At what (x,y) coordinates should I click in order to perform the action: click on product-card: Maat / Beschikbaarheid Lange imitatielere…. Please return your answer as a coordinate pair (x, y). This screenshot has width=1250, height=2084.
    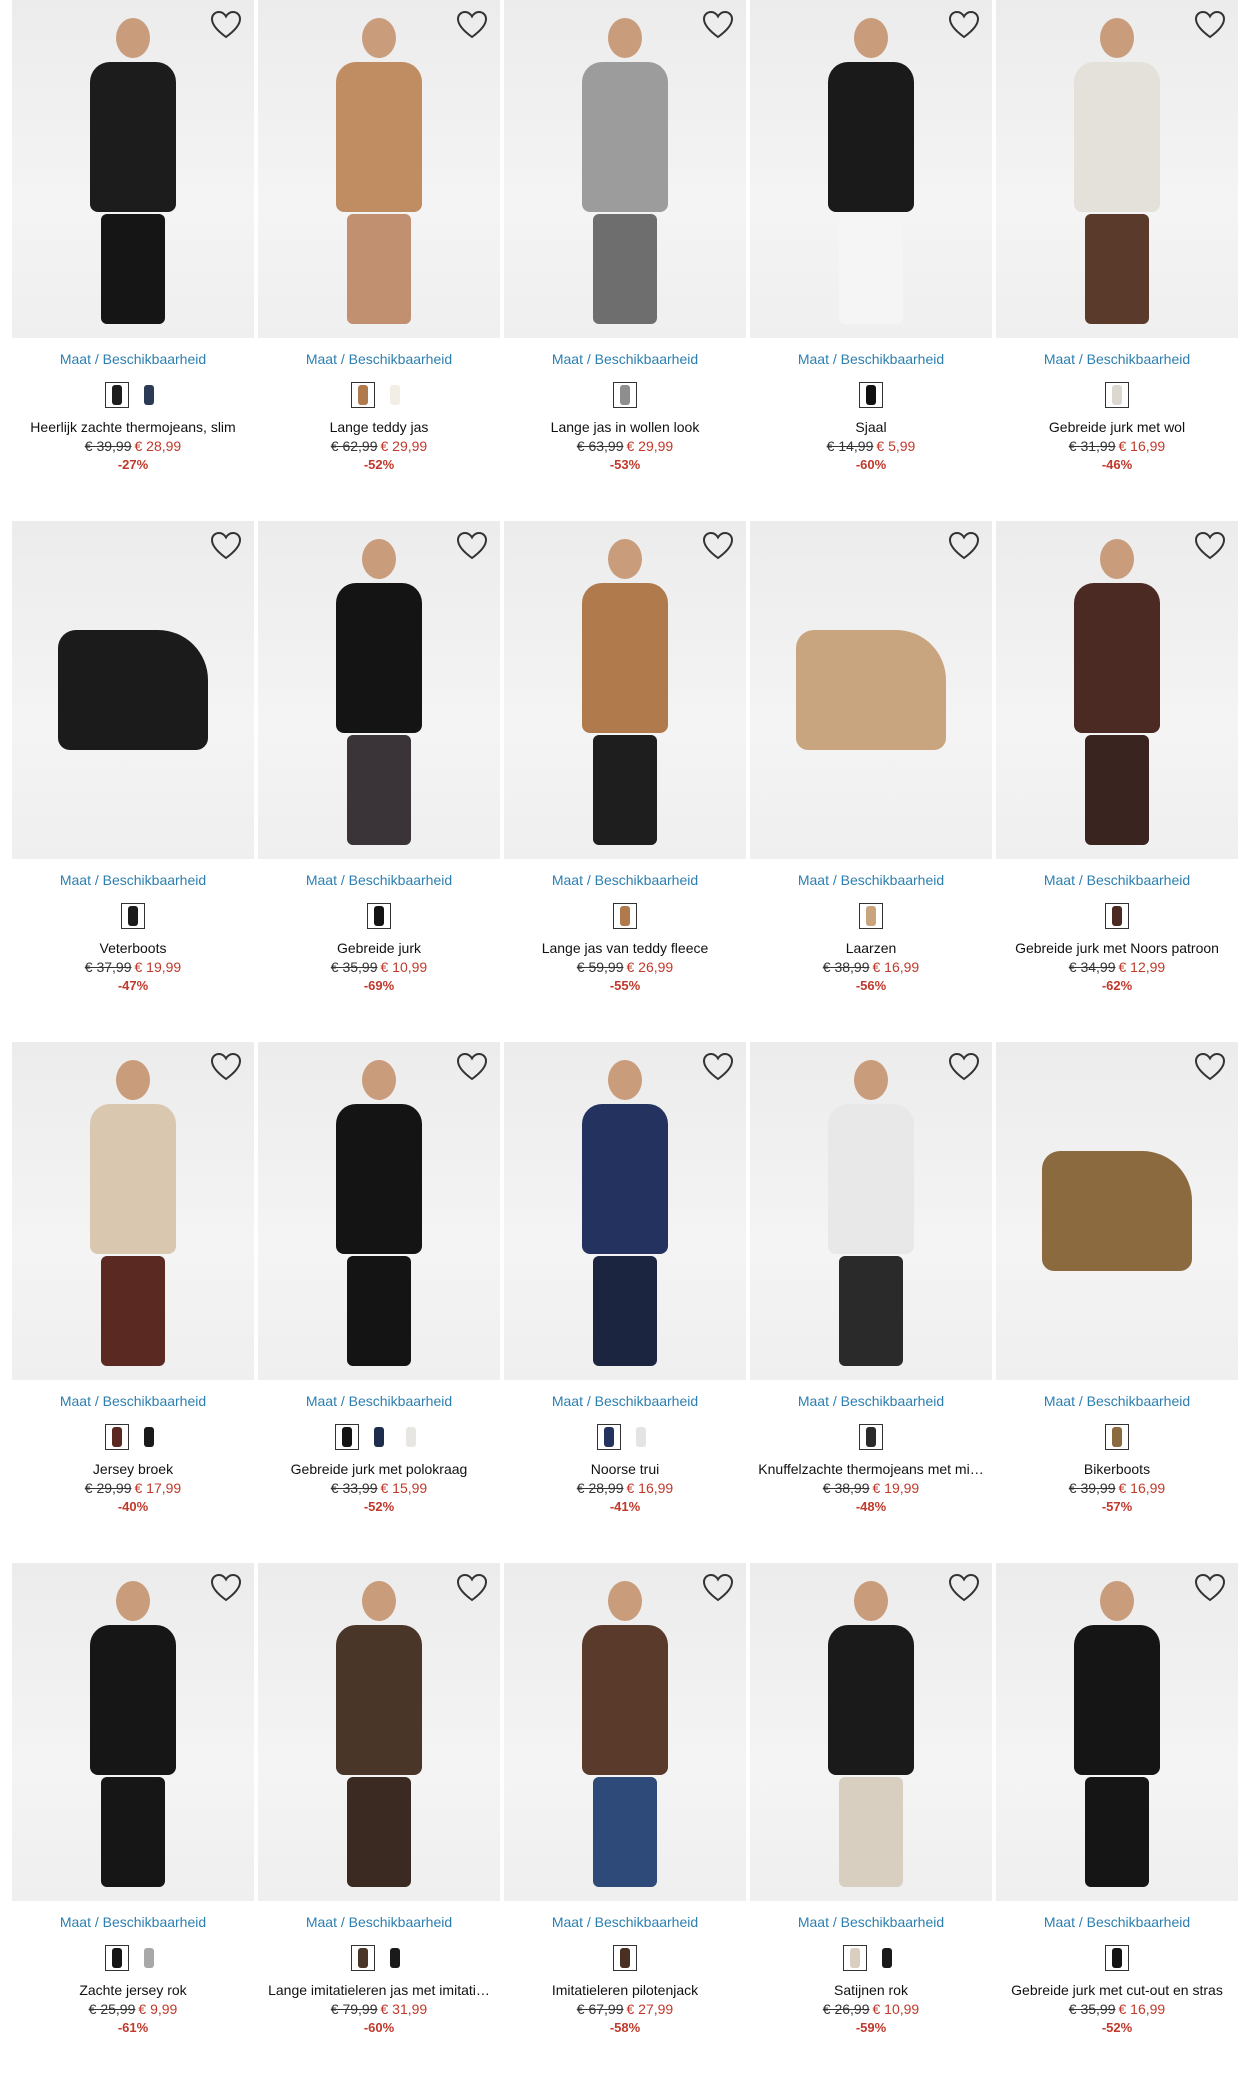
    Looking at the image, I should click on (379, 1823).